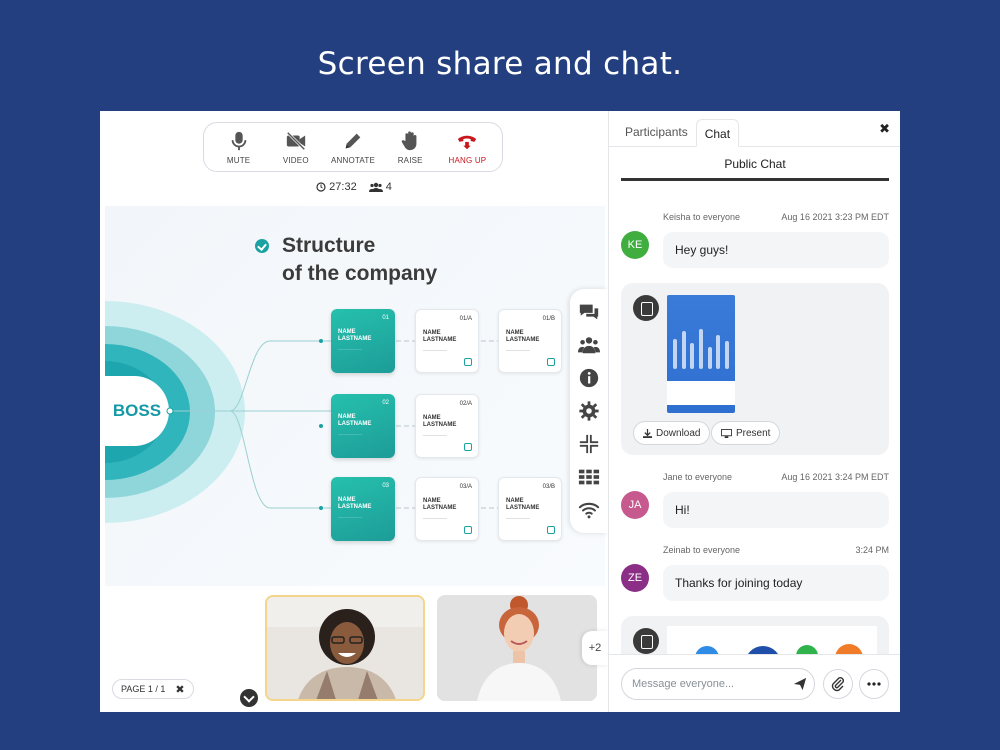  What do you see at coordinates (755, 369) in the screenshot?
I see `file-attachment: Download Present` at bounding box center [755, 369].